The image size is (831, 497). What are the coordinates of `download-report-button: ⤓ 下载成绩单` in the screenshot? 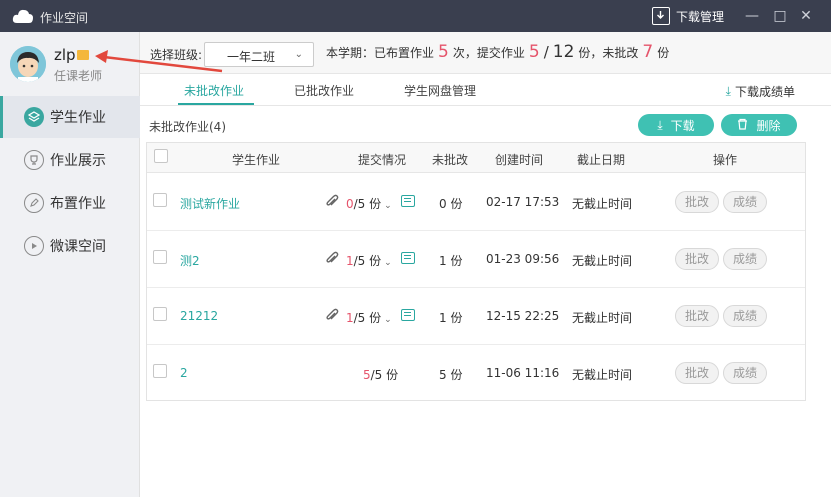 It's located at (760, 91).